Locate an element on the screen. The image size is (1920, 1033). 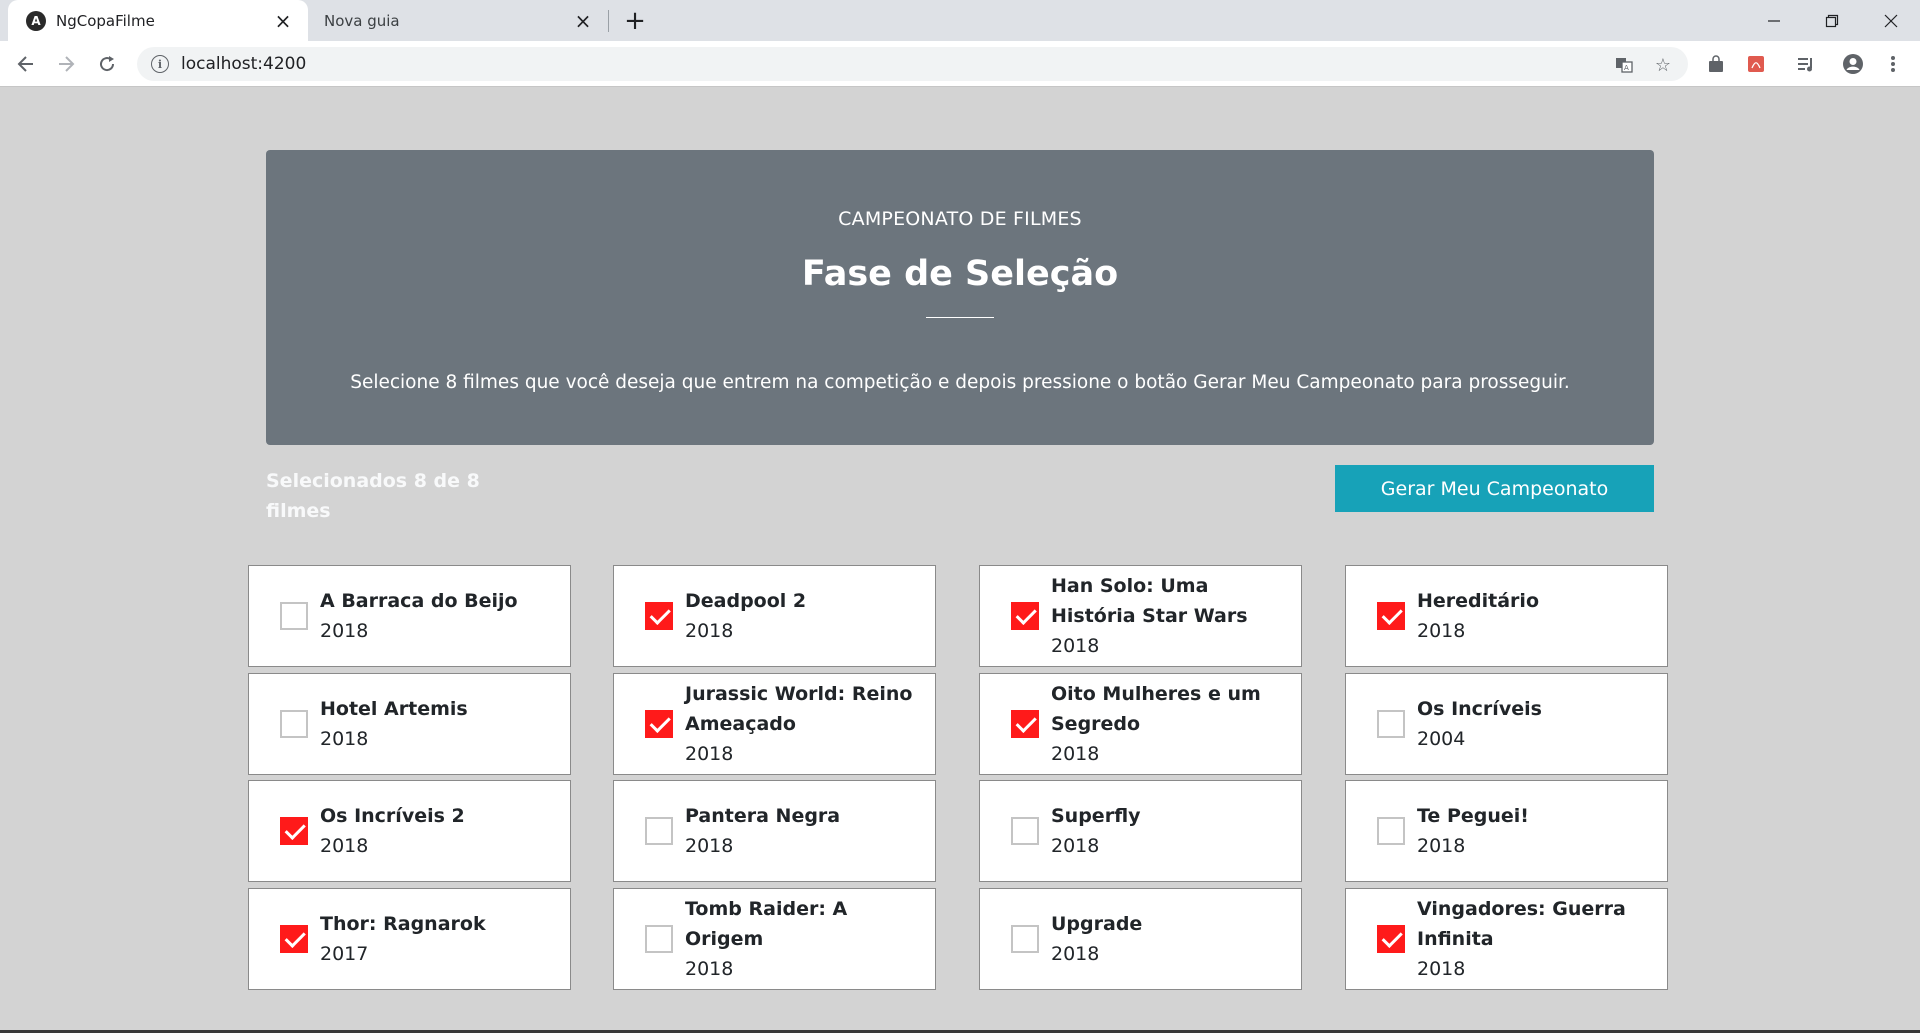
tab-ngcopafilme: A NgCopaFilme × is located at coordinates (158, 20).